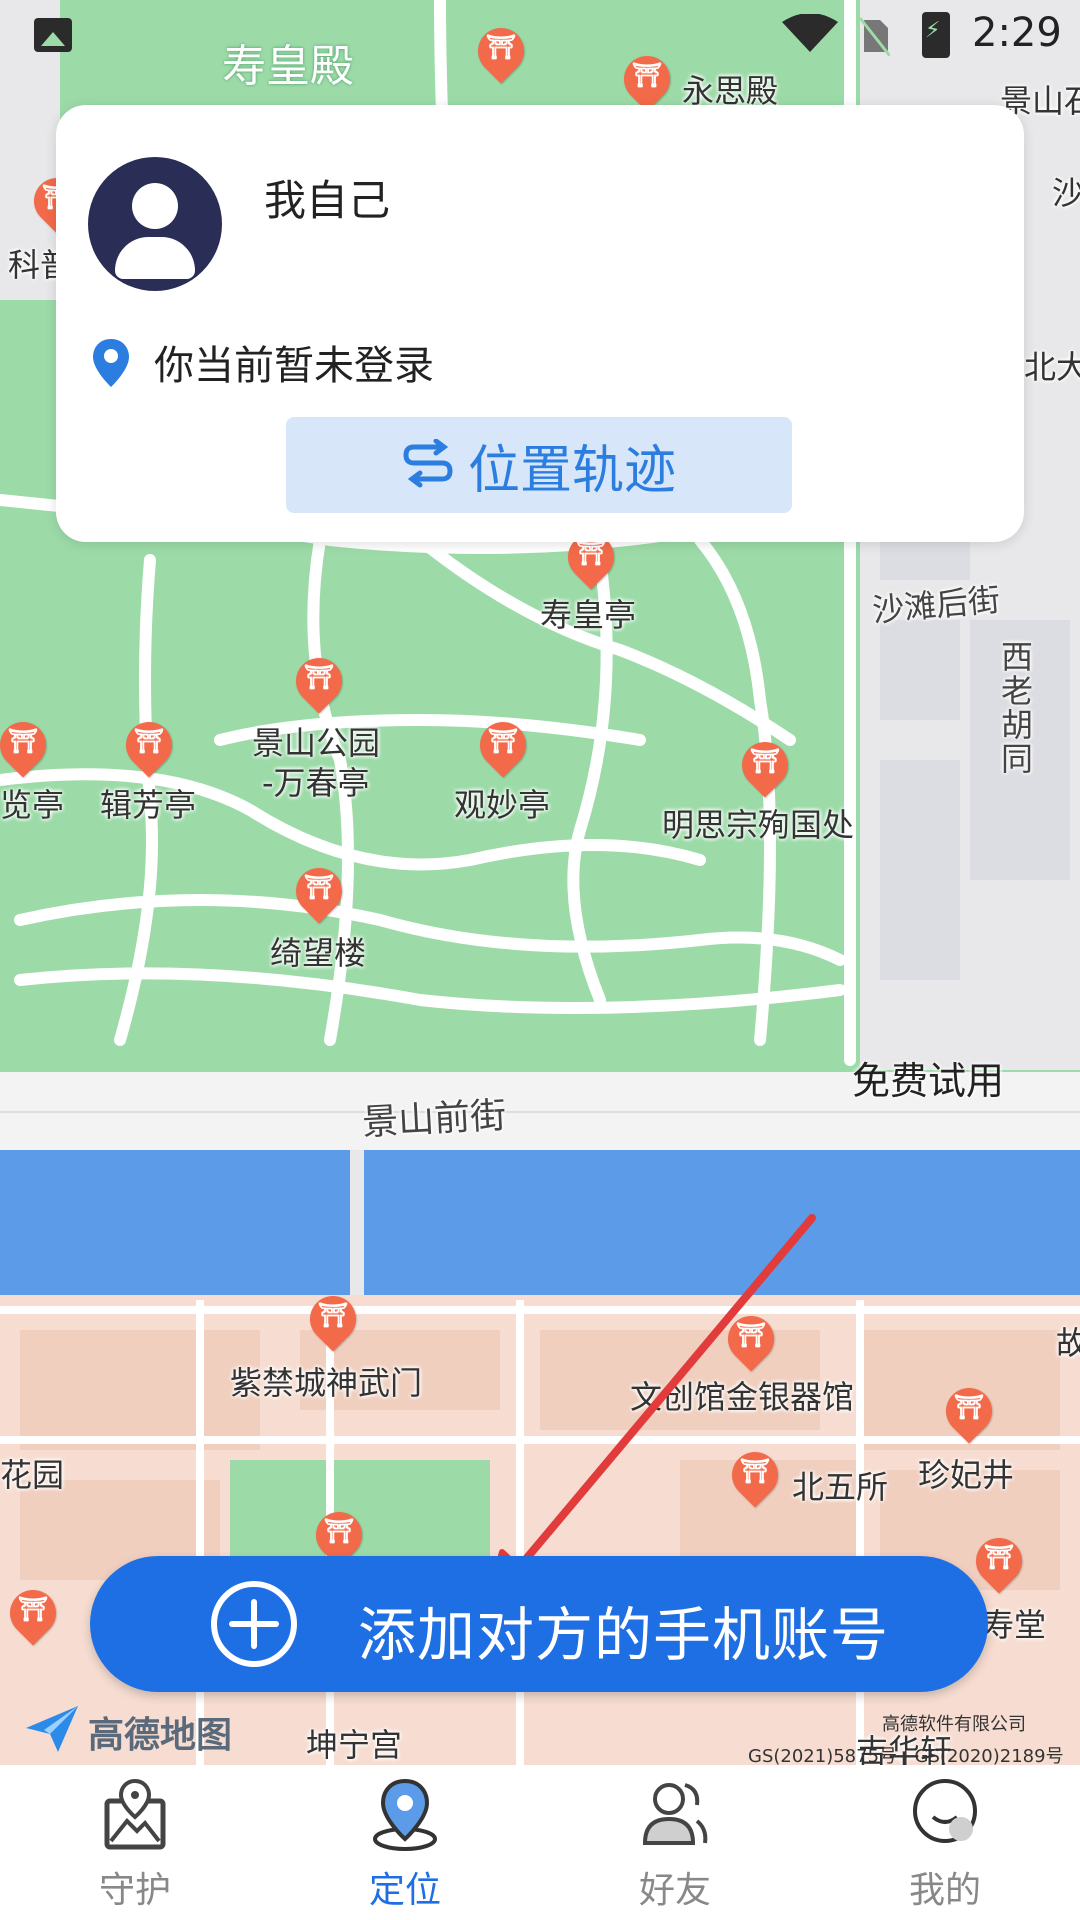 This screenshot has height=1920, width=1080. I want to click on add-circle-icon, so click(254, 1624).